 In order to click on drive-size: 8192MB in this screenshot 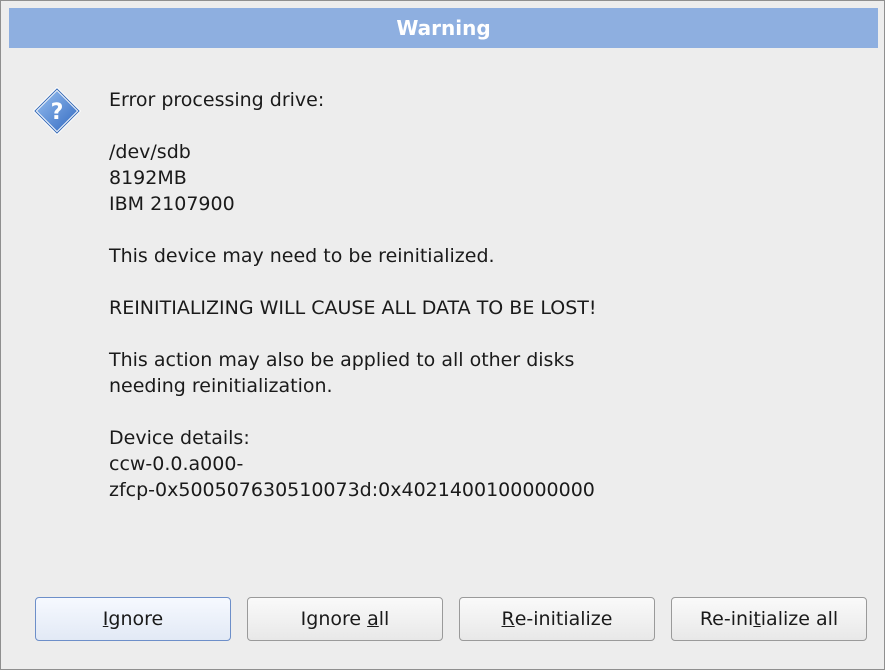, I will do `click(148, 178)`.